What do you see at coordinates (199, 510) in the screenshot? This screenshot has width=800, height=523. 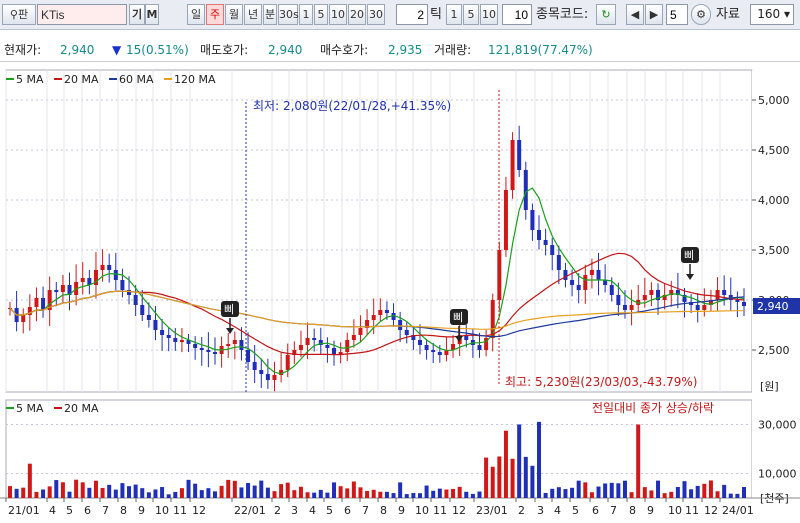 I see `x-tick-label: 12` at bounding box center [199, 510].